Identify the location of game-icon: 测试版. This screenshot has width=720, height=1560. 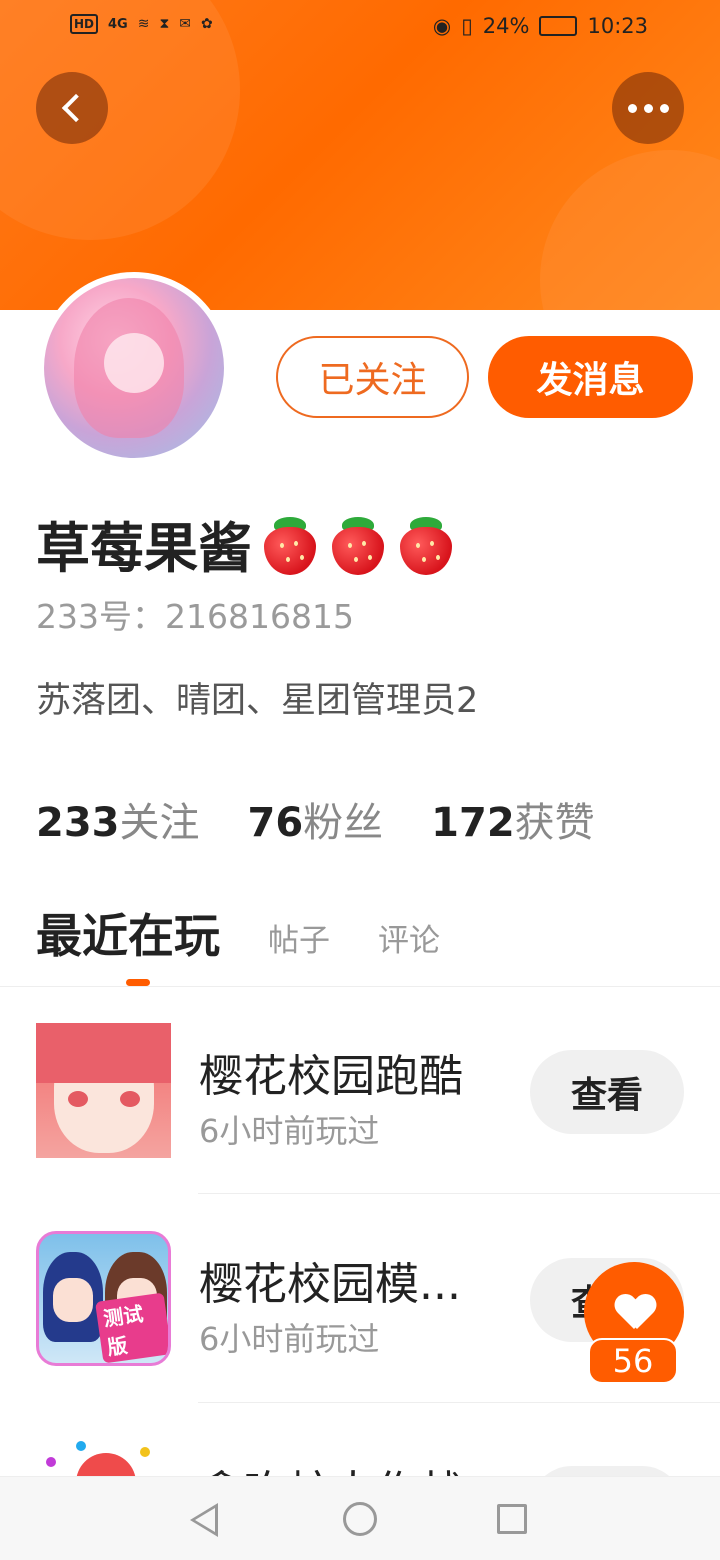
(103, 1298).